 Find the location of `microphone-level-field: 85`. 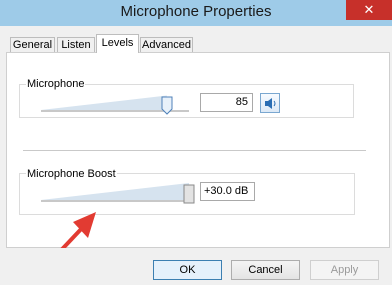

microphone-level-field: 85 is located at coordinates (226, 102).